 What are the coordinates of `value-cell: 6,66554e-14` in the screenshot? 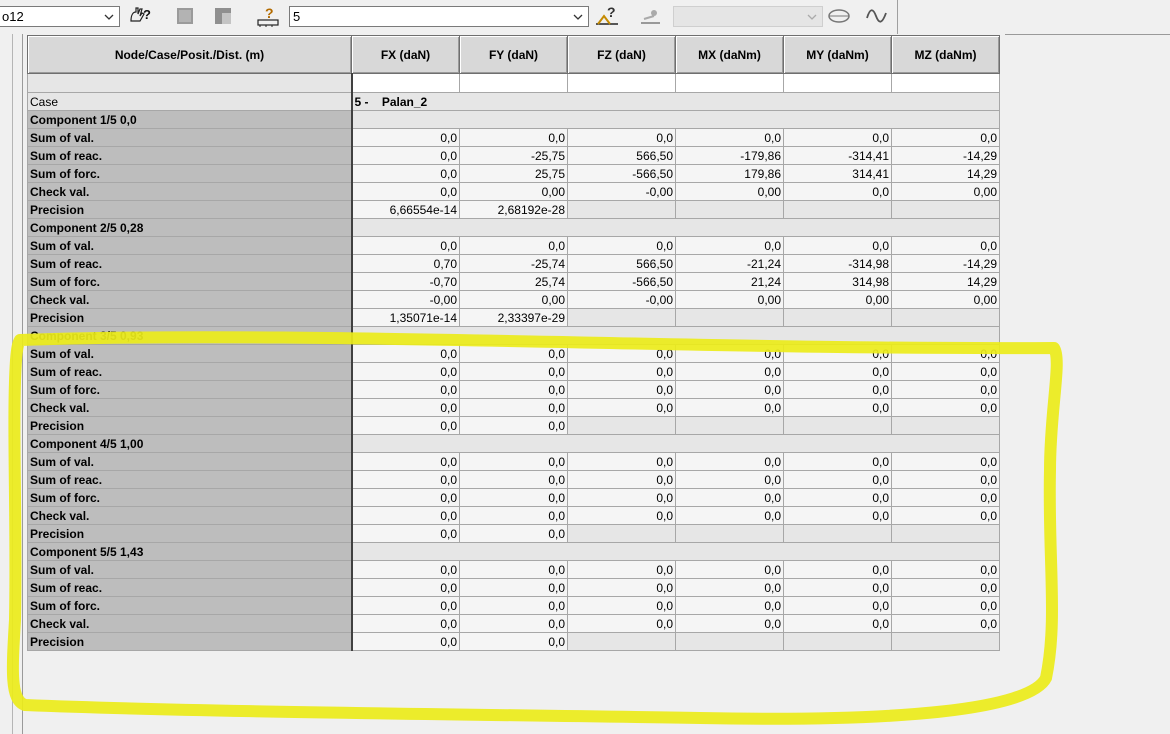 It's located at (405, 209).